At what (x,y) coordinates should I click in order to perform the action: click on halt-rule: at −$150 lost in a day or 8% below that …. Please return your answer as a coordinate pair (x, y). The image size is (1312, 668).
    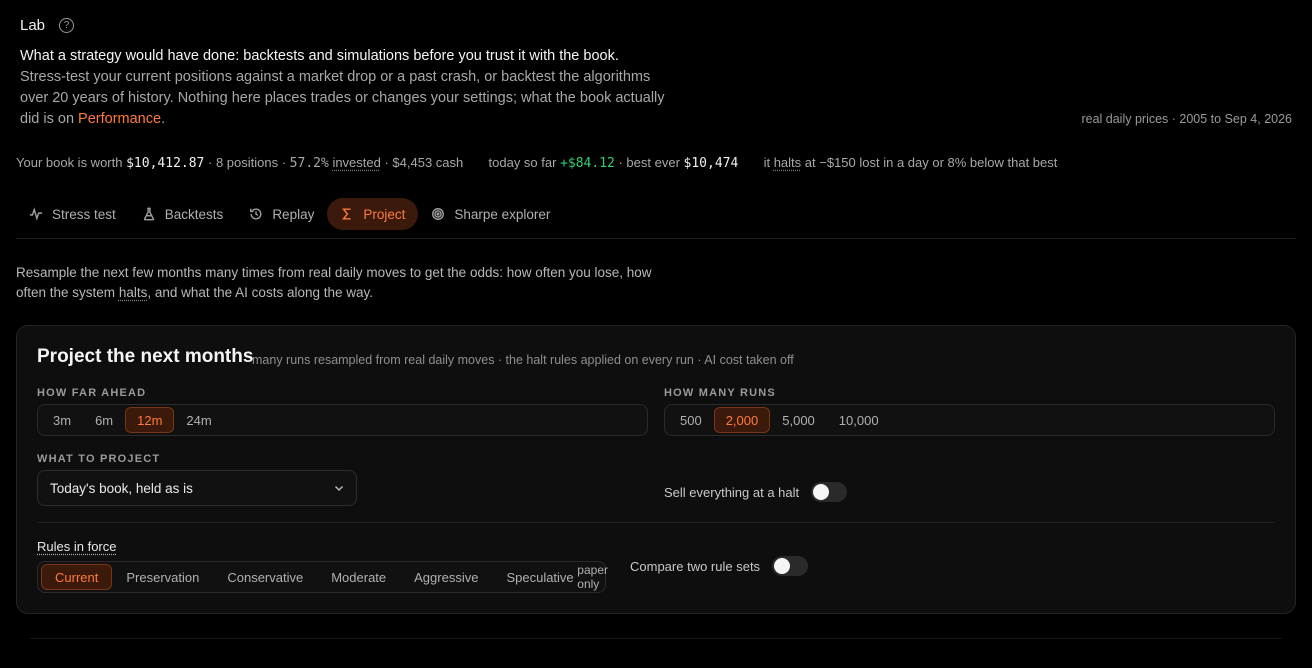
    Looking at the image, I should click on (931, 162).